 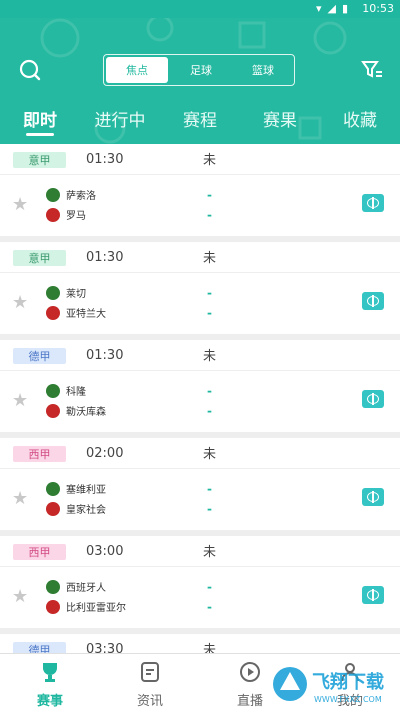 I want to click on team-name: 西班牙人, so click(x=86, y=588).